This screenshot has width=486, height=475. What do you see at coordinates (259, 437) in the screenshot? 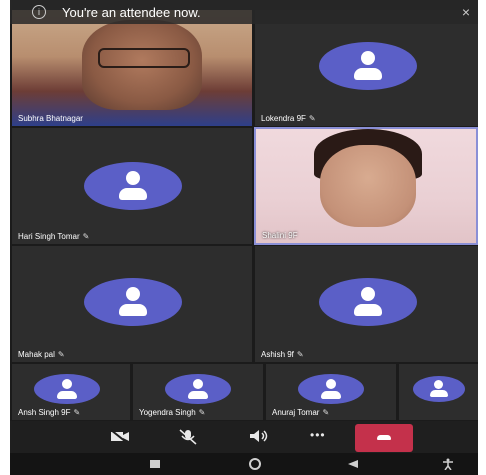
I see `speaker-icon` at bounding box center [259, 437].